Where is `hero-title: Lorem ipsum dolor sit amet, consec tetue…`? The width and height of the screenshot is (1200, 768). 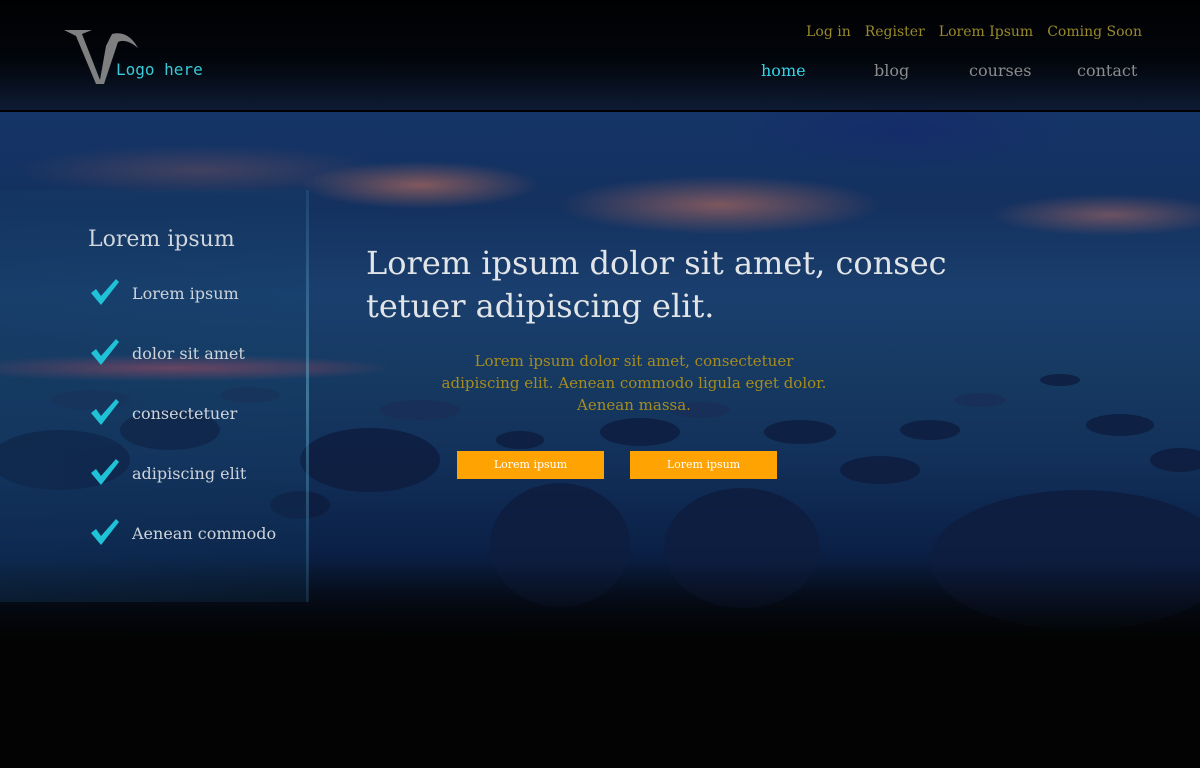
hero-title: Lorem ipsum dolor sit amet, consec tetue… is located at coordinates (666, 285).